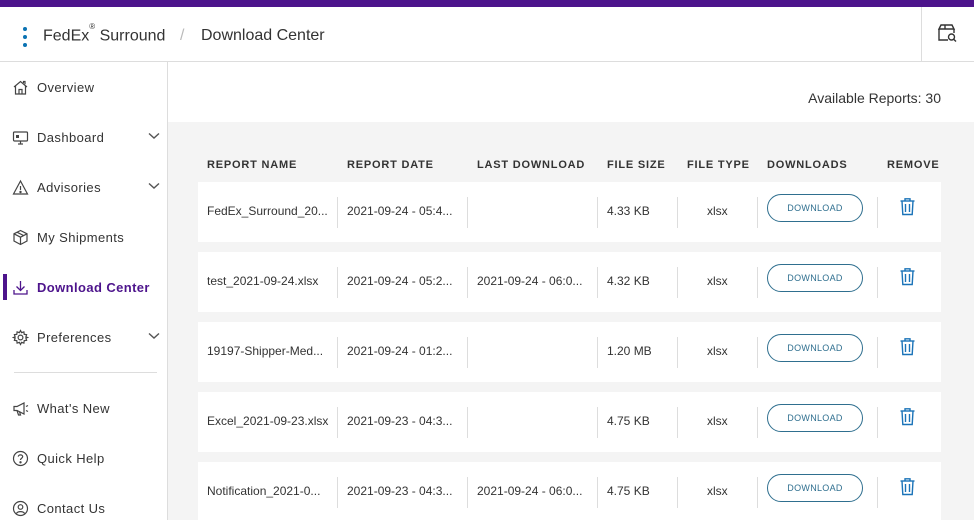 This screenshot has height=520, width=974. I want to click on kebab-menu-icon, so click(25, 37).